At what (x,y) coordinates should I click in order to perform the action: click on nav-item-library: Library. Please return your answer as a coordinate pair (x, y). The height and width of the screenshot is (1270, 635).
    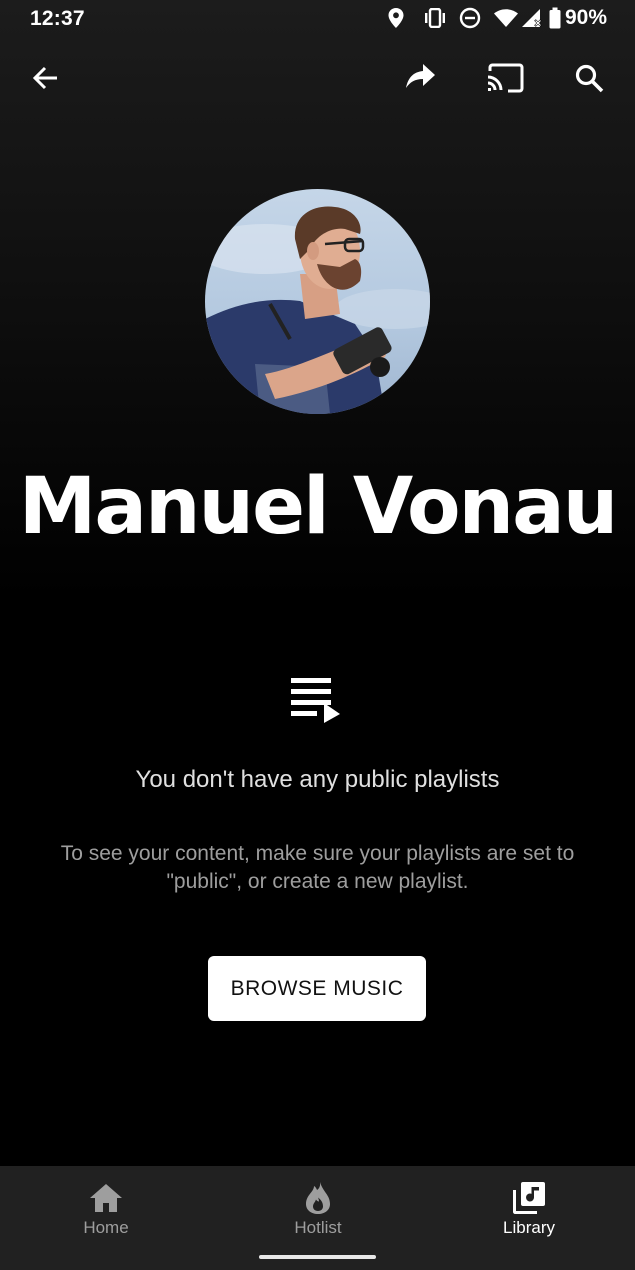
    Looking at the image, I should click on (529, 1218).